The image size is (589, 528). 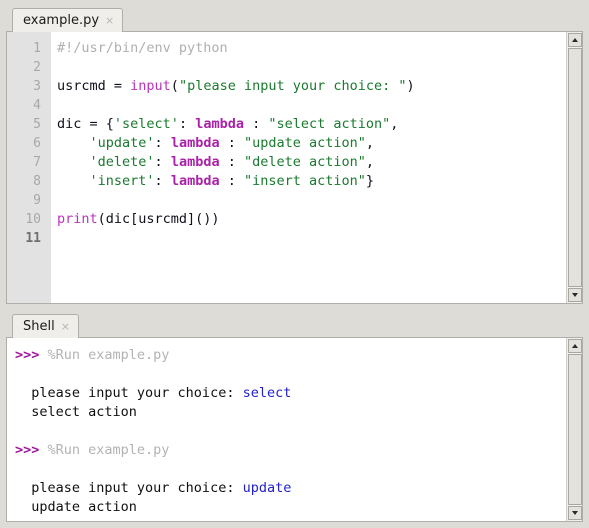 What do you see at coordinates (76, 507) in the screenshot?
I see `token-out: update action` at bounding box center [76, 507].